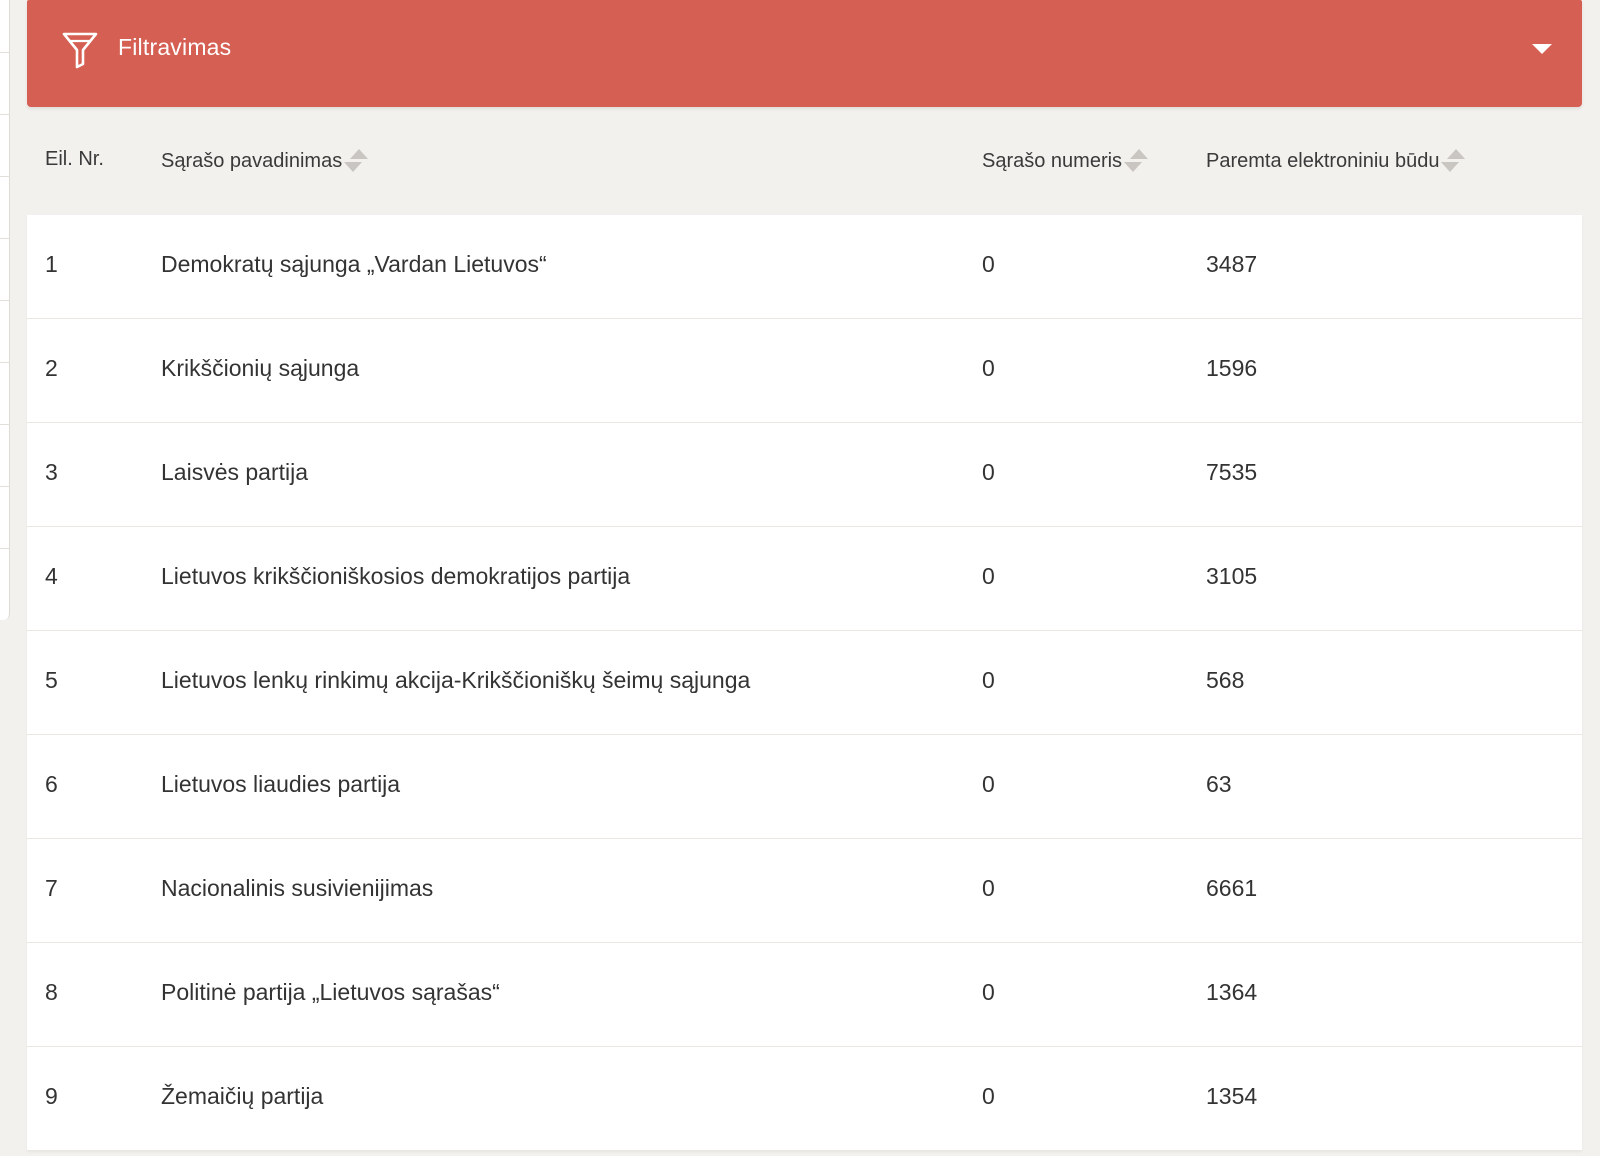 The height and width of the screenshot is (1156, 1600). What do you see at coordinates (1225, 680) in the screenshot?
I see `cell-supported: 568` at bounding box center [1225, 680].